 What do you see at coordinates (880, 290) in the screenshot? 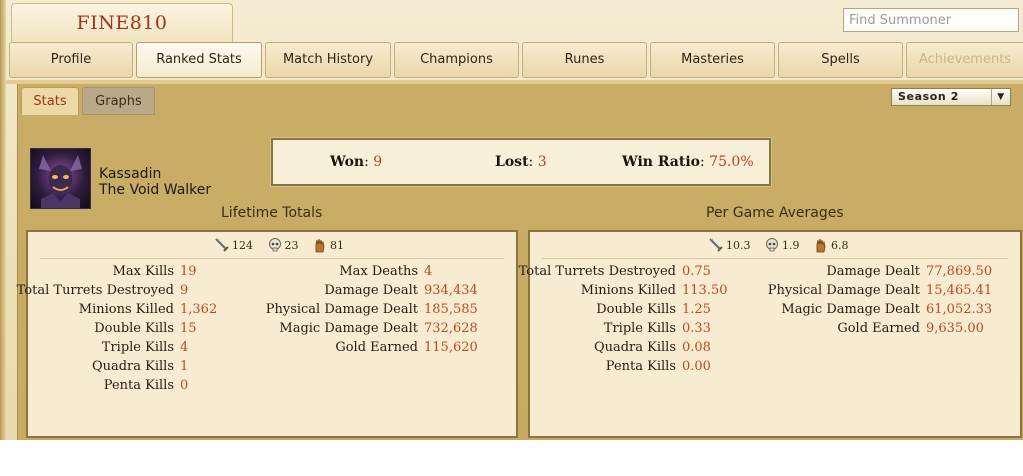
I see `stat-row: Physical Damage Dealt 15,465.41` at bounding box center [880, 290].